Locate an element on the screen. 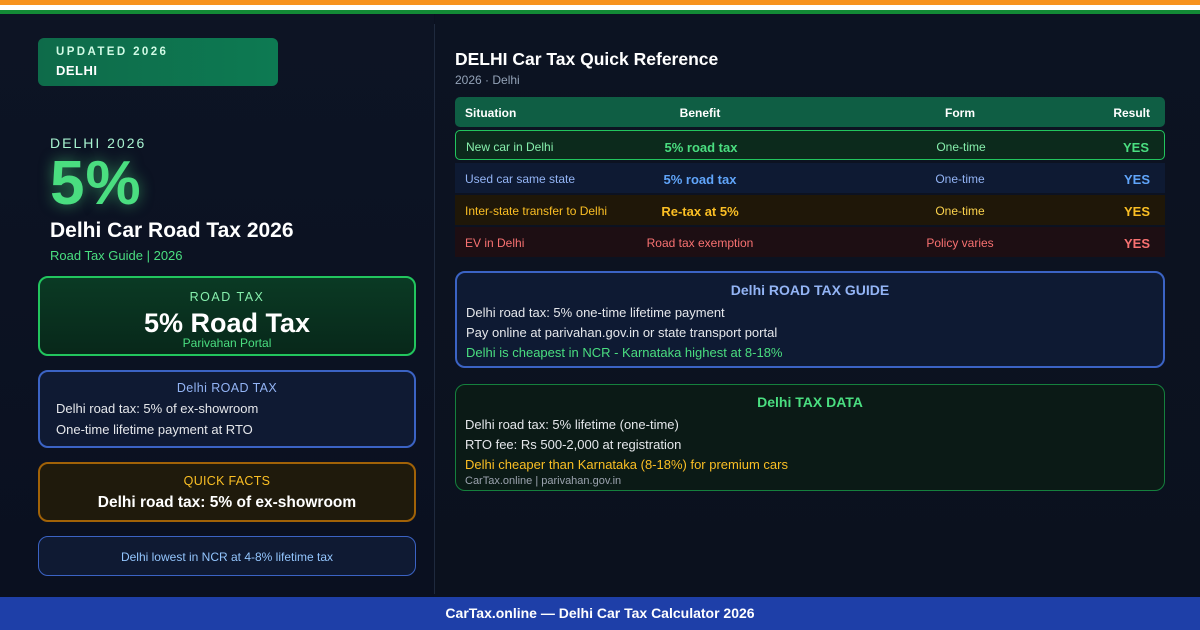  tax-data-source: CarTax.online | parivahan.gov.in is located at coordinates (543, 481).